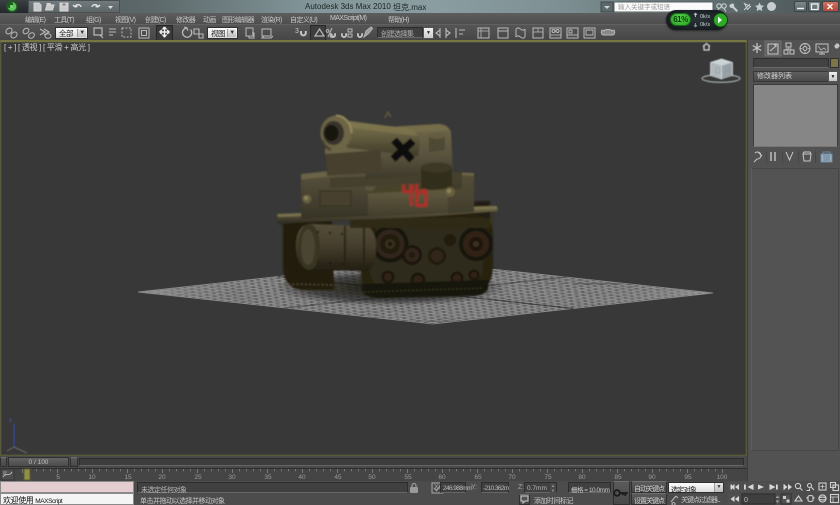 The width and height of the screenshot is (840, 505). I want to click on svg-text: 95, so click(688, 477).